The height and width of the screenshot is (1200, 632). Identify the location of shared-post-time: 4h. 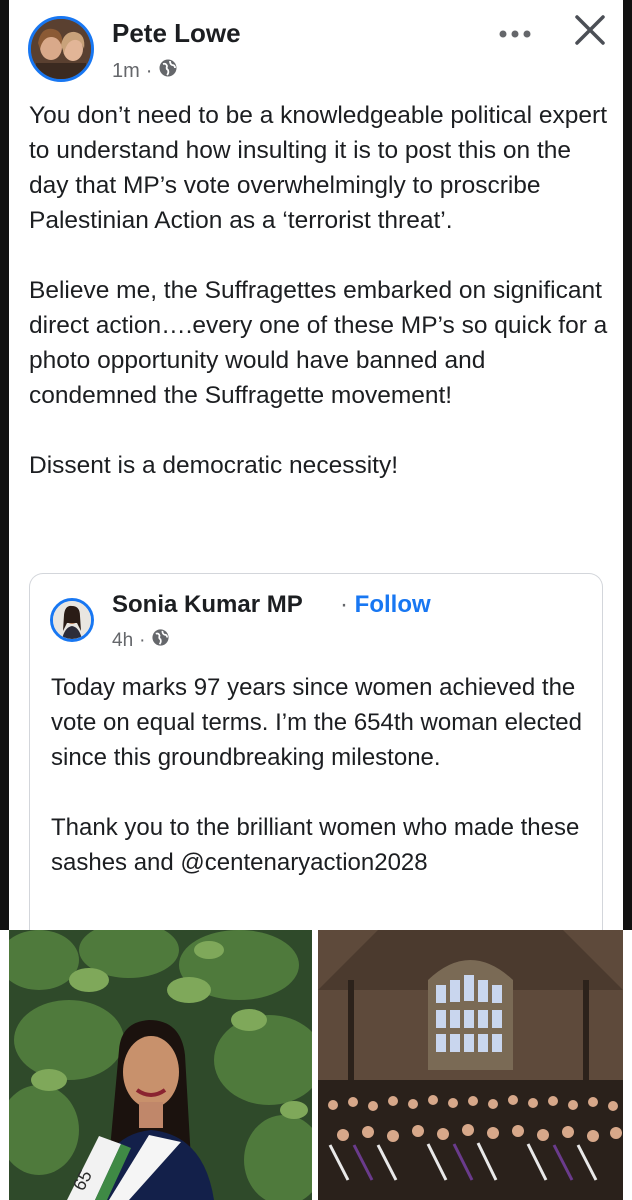
(122, 641).